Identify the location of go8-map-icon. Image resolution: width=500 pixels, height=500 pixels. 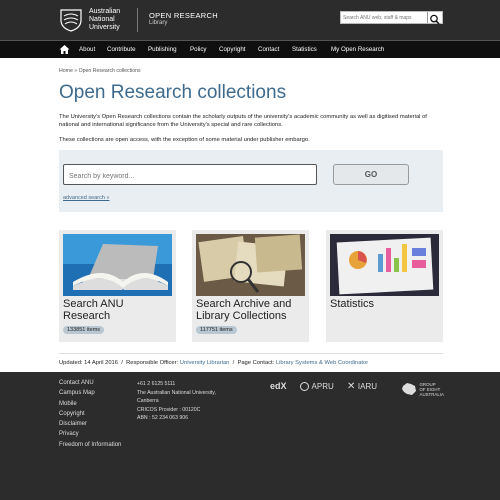
(409, 389).